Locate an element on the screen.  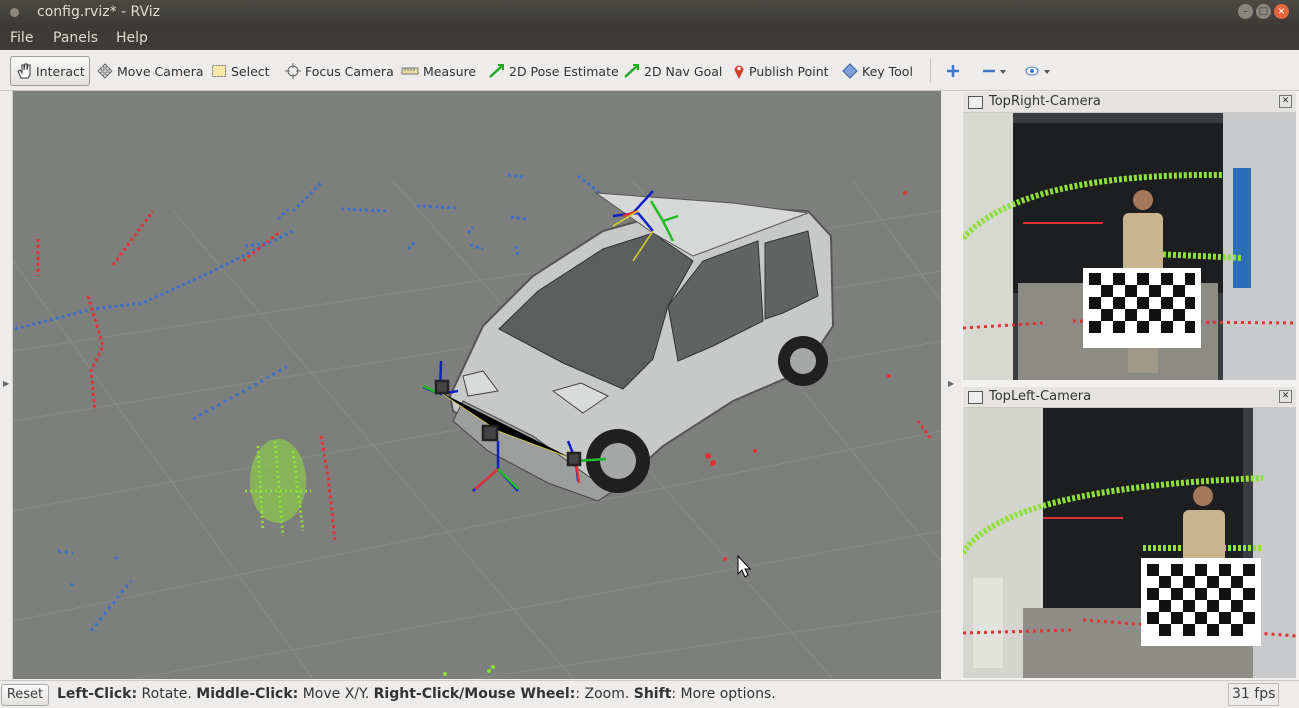
expand-arrow-icon: ▶ is located at coordinates (6, 383).